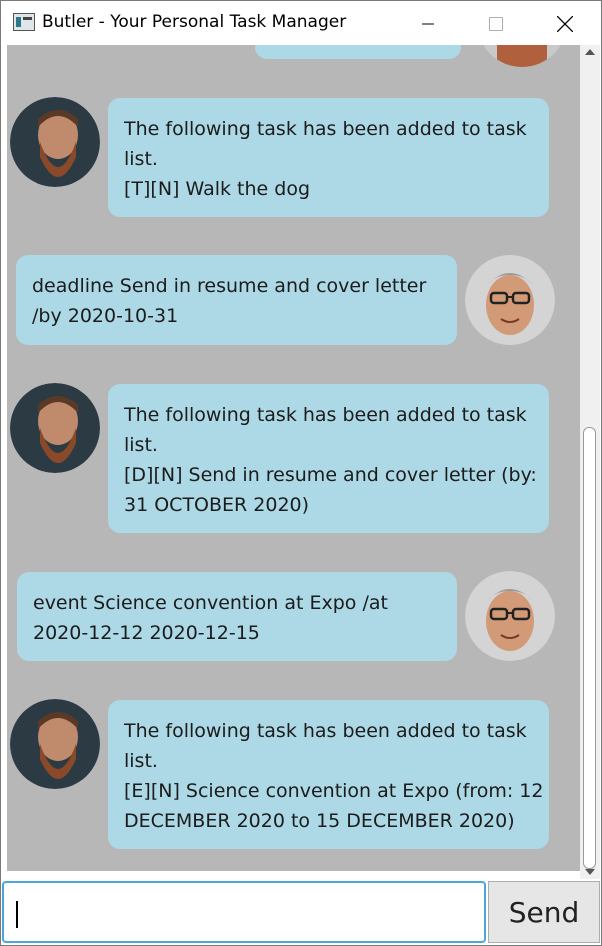 This screenshot has height=946, width=602. I want to click on close-icon, so click(565, 23).